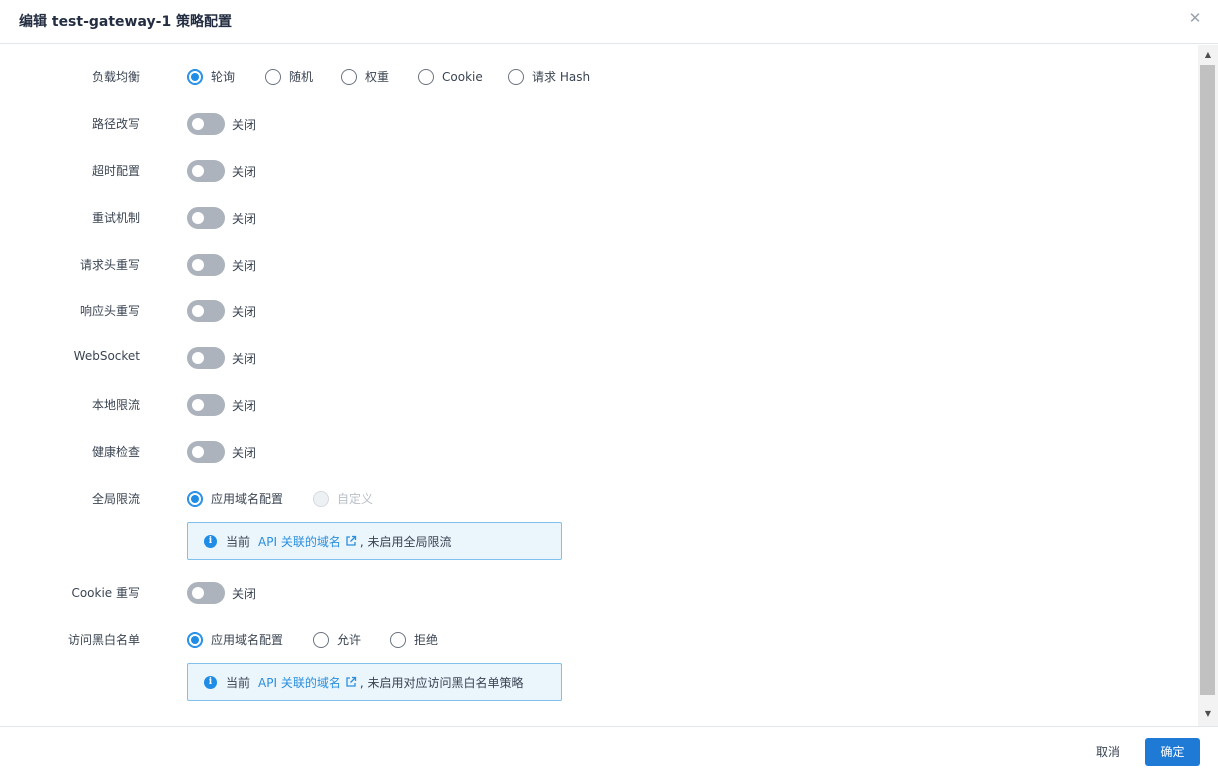 This screenshot has height=778, width=1218. I want to click on cookie-rewrite-switch-wrap: 关闭, so click(221, 593).